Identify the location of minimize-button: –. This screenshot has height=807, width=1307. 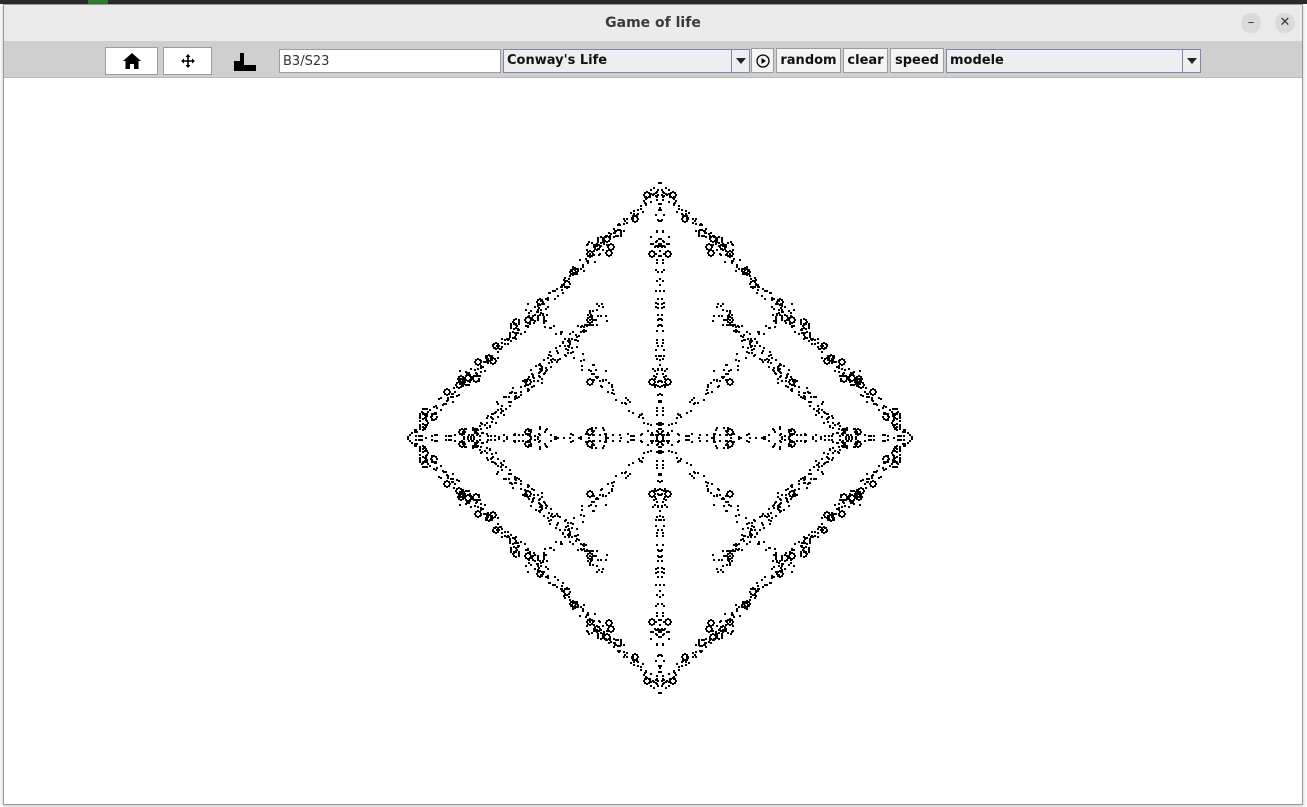
(1251, 23).